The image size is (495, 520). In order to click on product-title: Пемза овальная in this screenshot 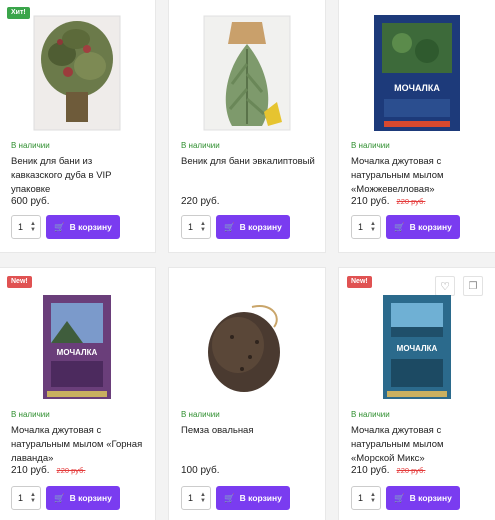, I will do `click(248, 431)`.